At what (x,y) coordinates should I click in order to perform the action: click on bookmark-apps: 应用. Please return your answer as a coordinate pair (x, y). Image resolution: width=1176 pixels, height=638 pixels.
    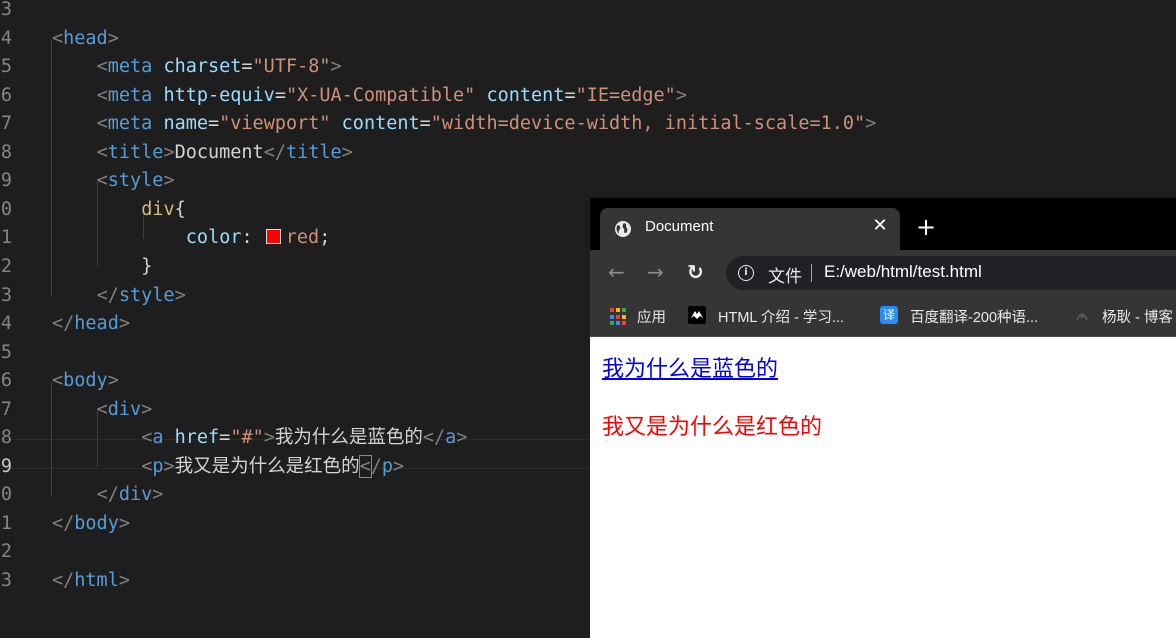
    Looking at the image, I should click on (651, 316).